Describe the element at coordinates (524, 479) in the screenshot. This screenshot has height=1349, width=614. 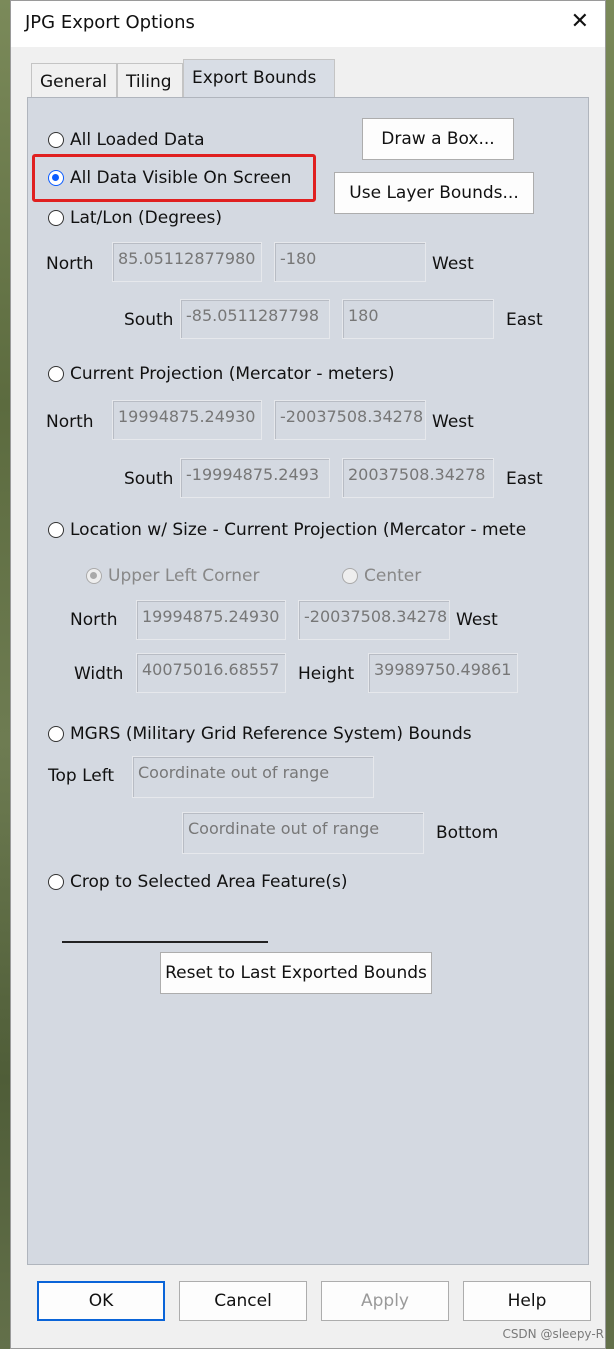
I see `proj-east-label: East` at that location.